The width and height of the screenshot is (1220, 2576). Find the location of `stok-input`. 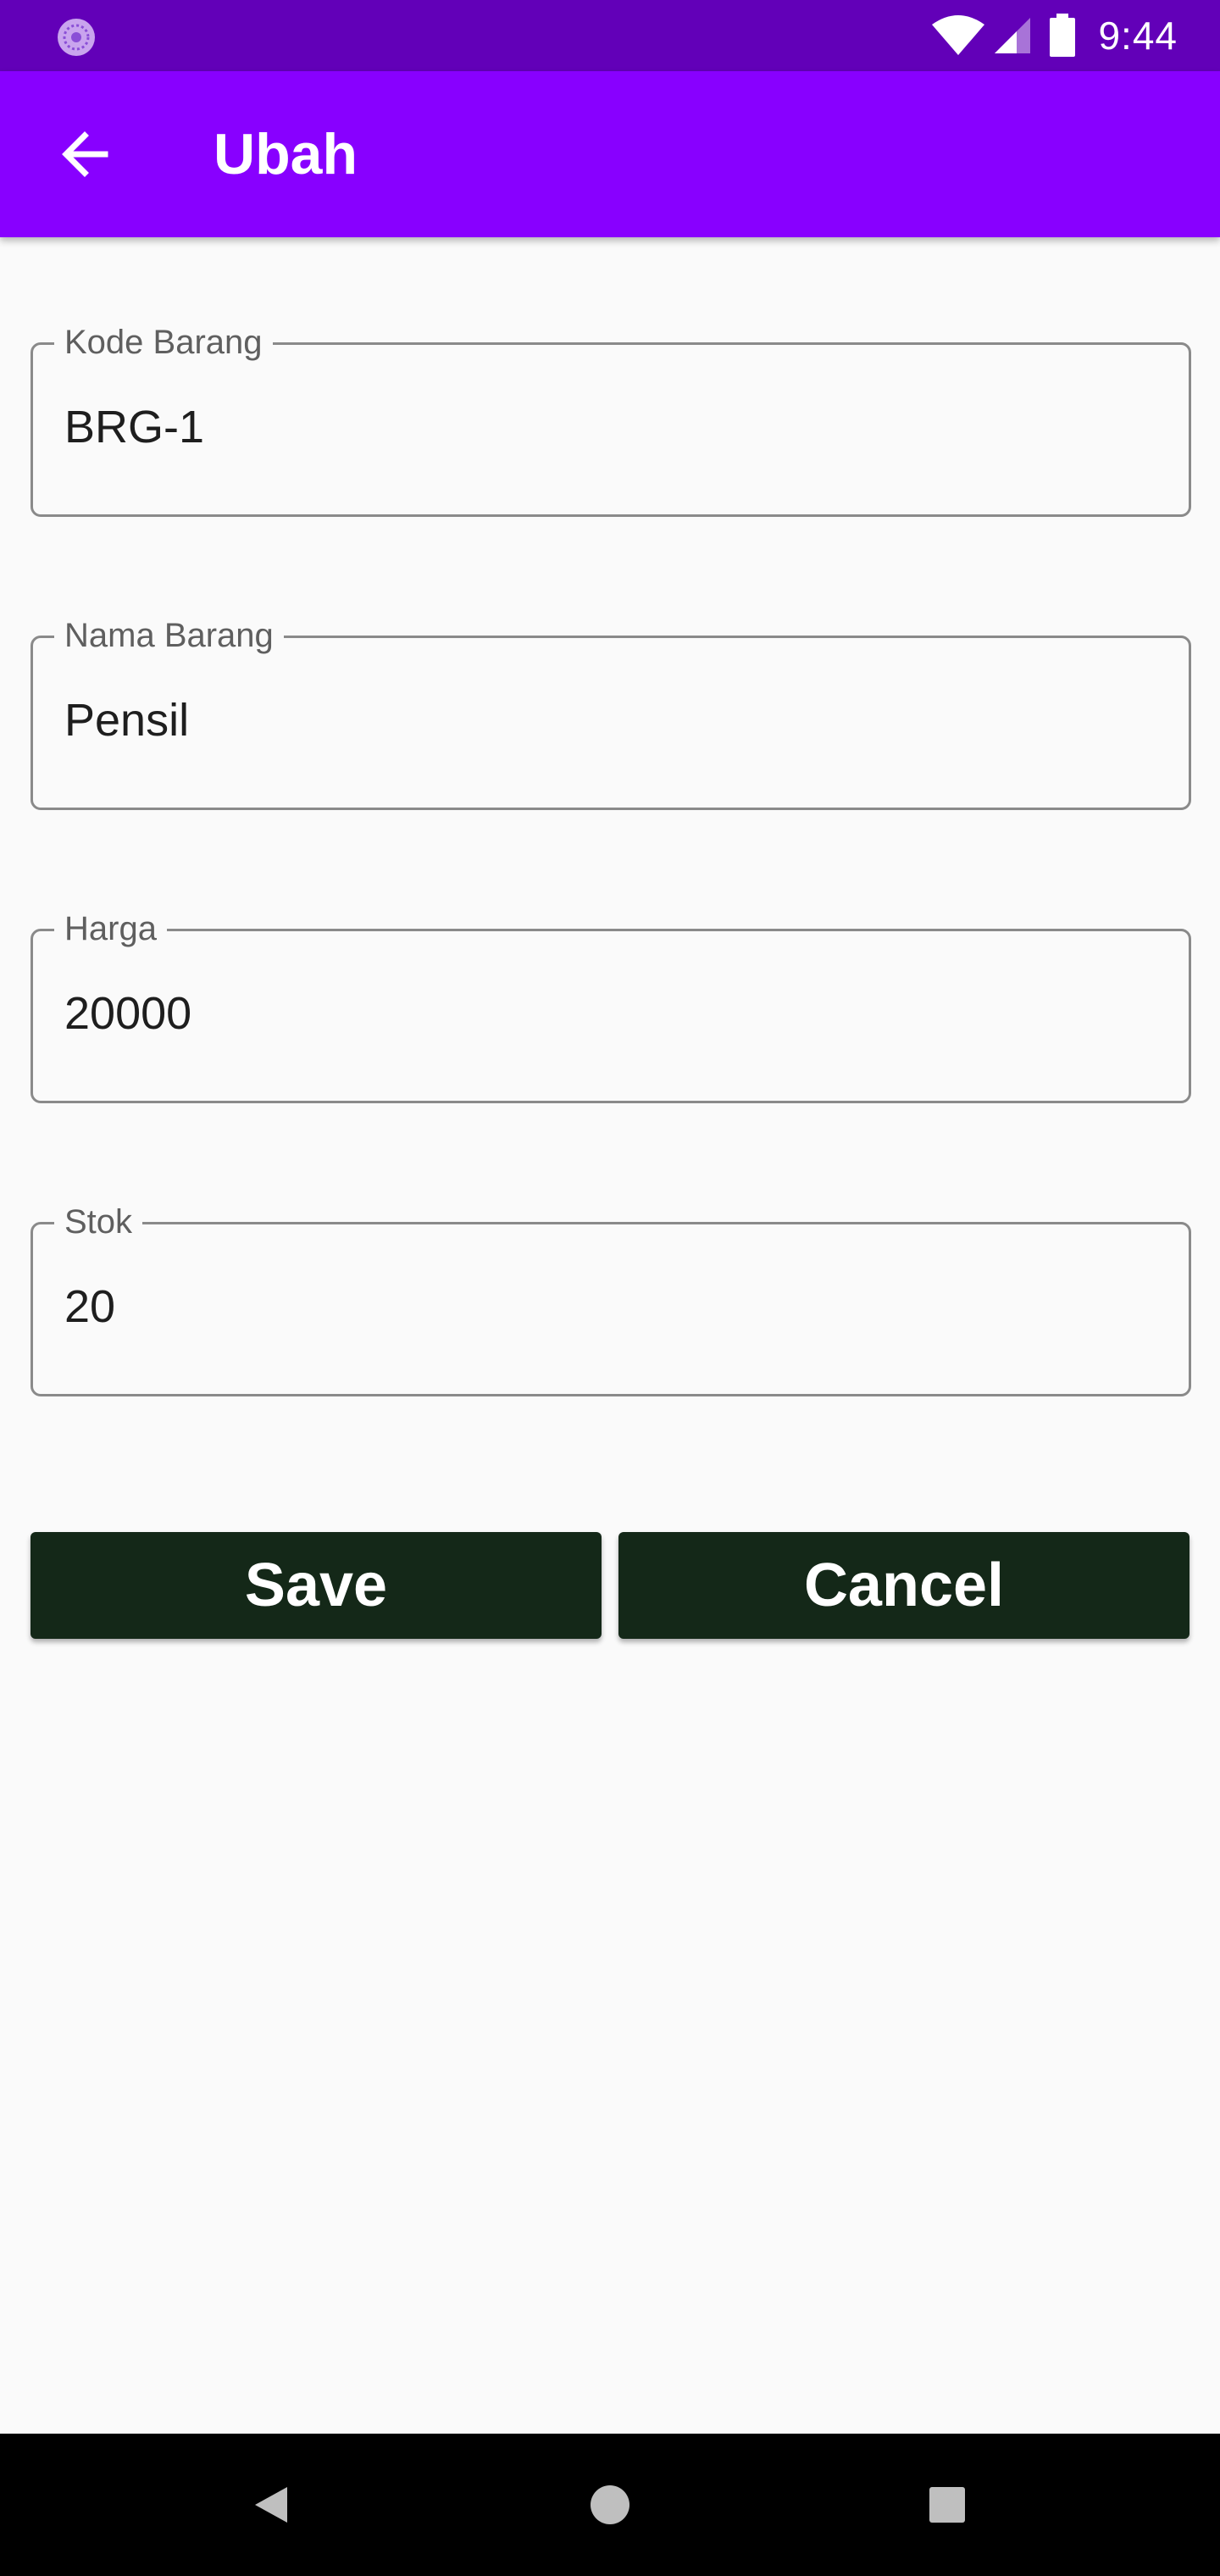

stok-input is located at coordinates (606, 1307).